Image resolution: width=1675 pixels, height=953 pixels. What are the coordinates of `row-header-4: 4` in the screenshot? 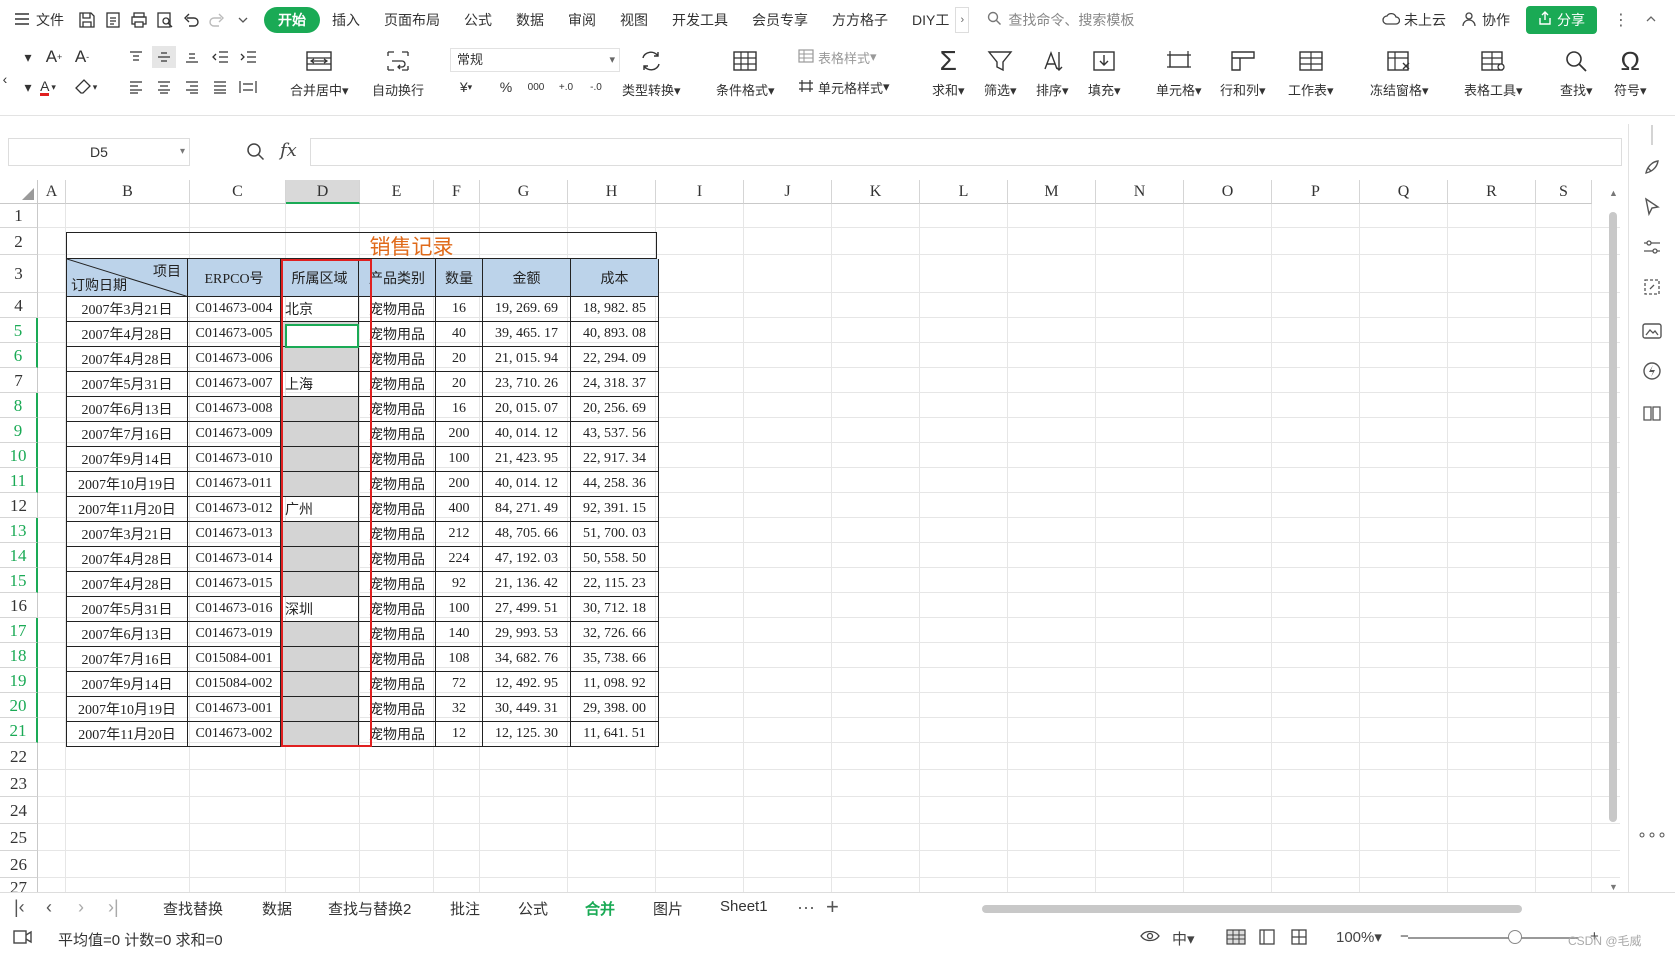 It's located at (19, 305).